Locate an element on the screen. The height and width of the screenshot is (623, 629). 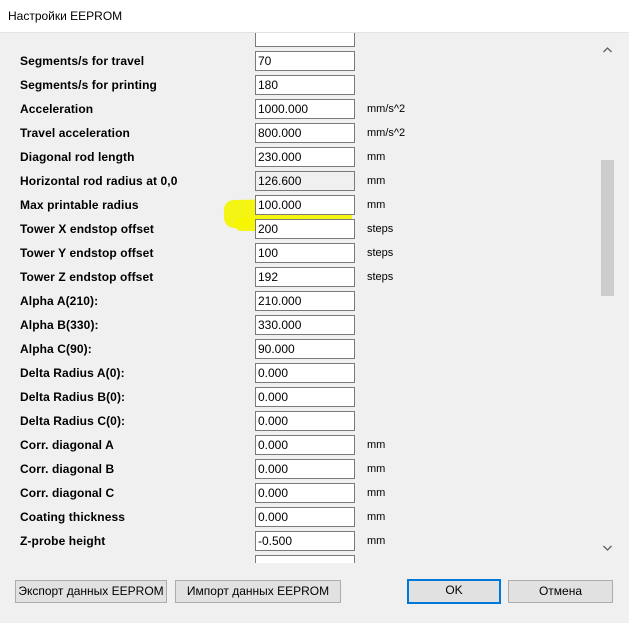
setting-label: Tower Y endstop offset is located at coordinates (87, 253).